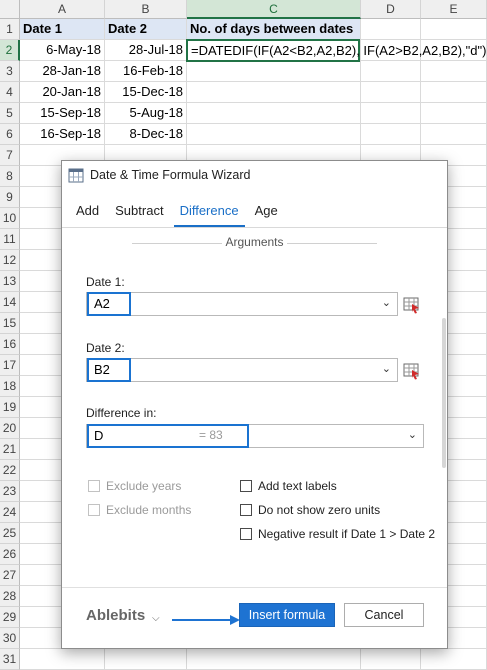 This screenshot has height=670, width=487. What do you see at coordinates (10, 260) in the screenshot?
I see `row-header-12: 12` at bounding box center [10, 260].